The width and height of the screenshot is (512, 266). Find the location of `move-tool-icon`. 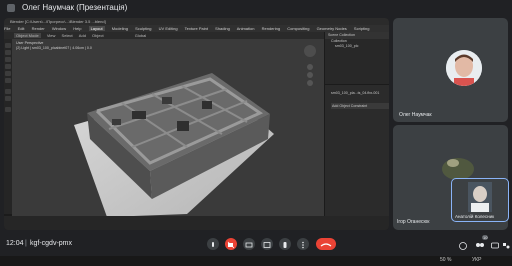

move-tool-icon is located at coordinates (8, 59).